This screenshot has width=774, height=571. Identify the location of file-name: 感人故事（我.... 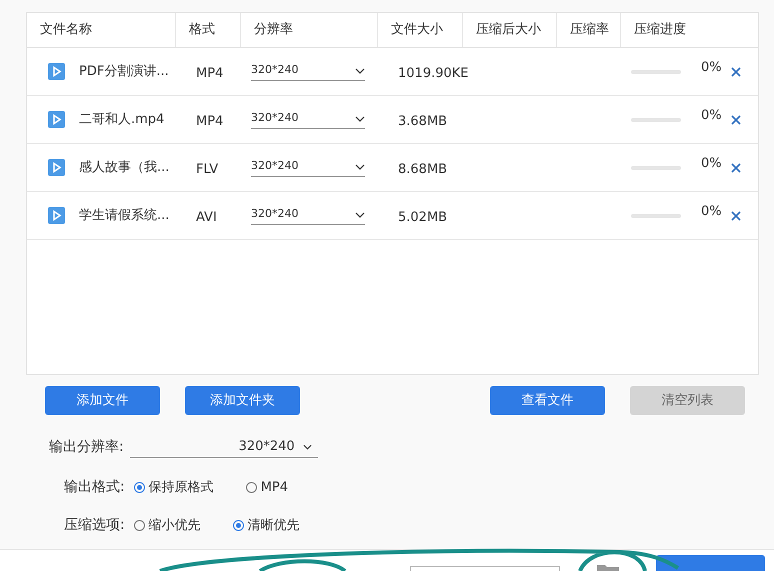
(124, 167).